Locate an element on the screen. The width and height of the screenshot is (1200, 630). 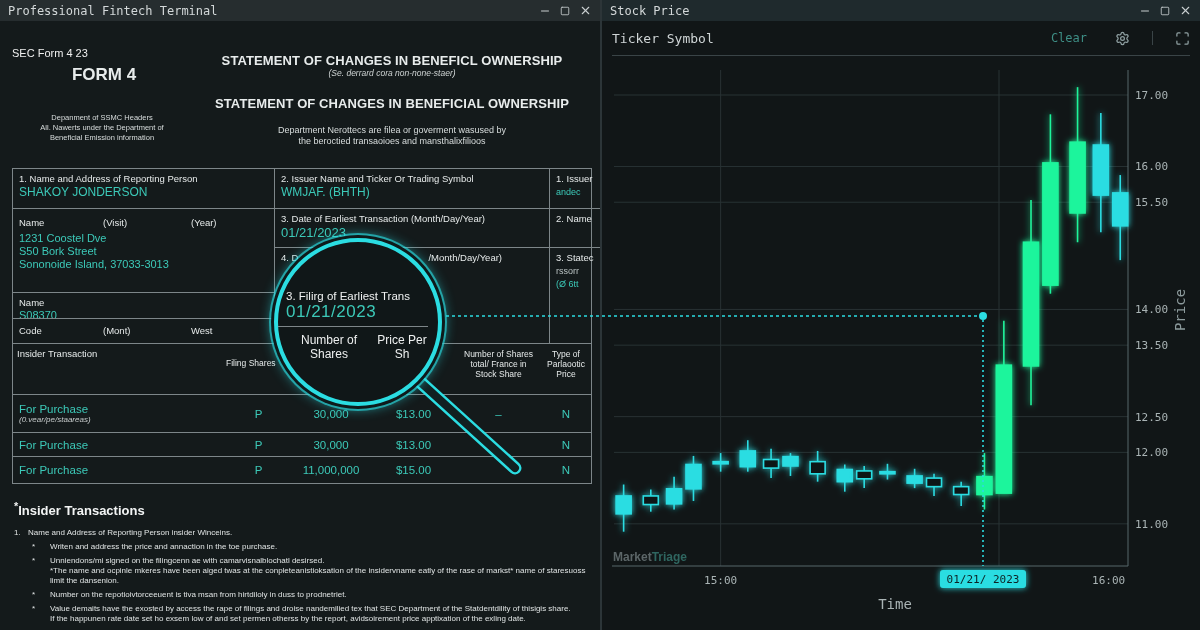
settings-icon is located at coordinates (1122, 38).